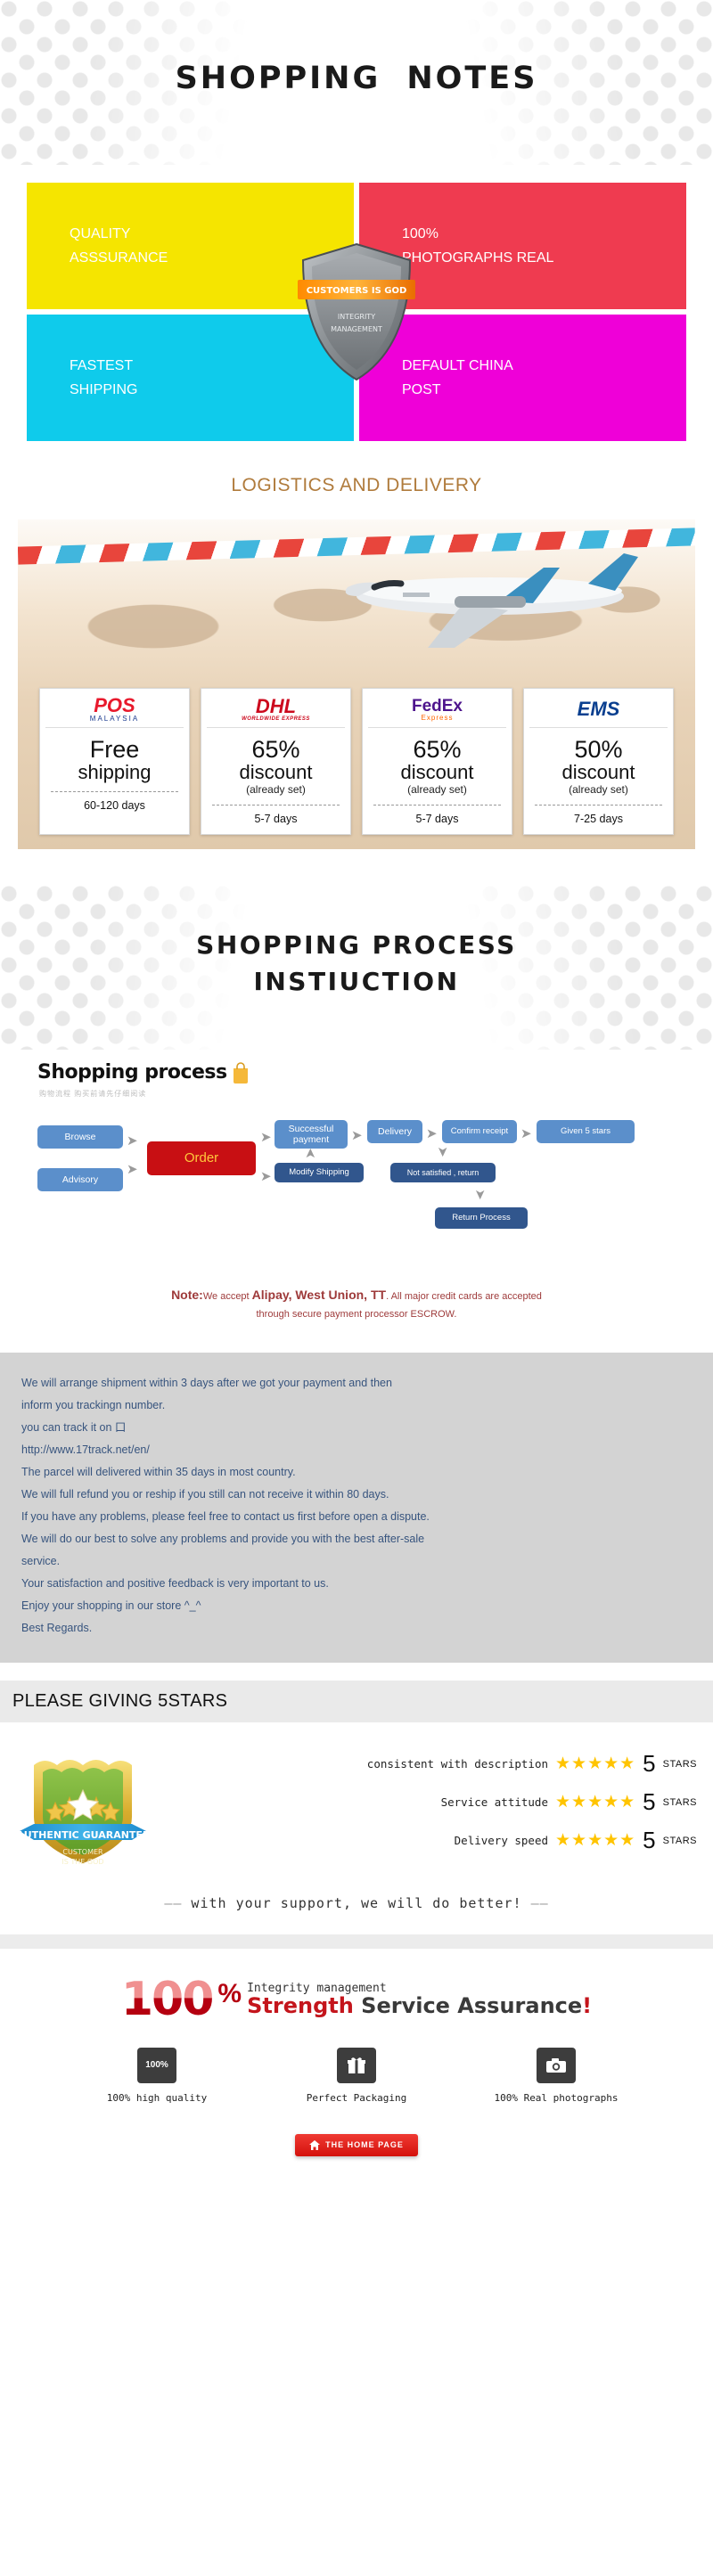 This screenshot has height=2576, width=713. Describe the element at coordinates (356, 2065) in the screenshot. I see `gift-box-icon` at that location.